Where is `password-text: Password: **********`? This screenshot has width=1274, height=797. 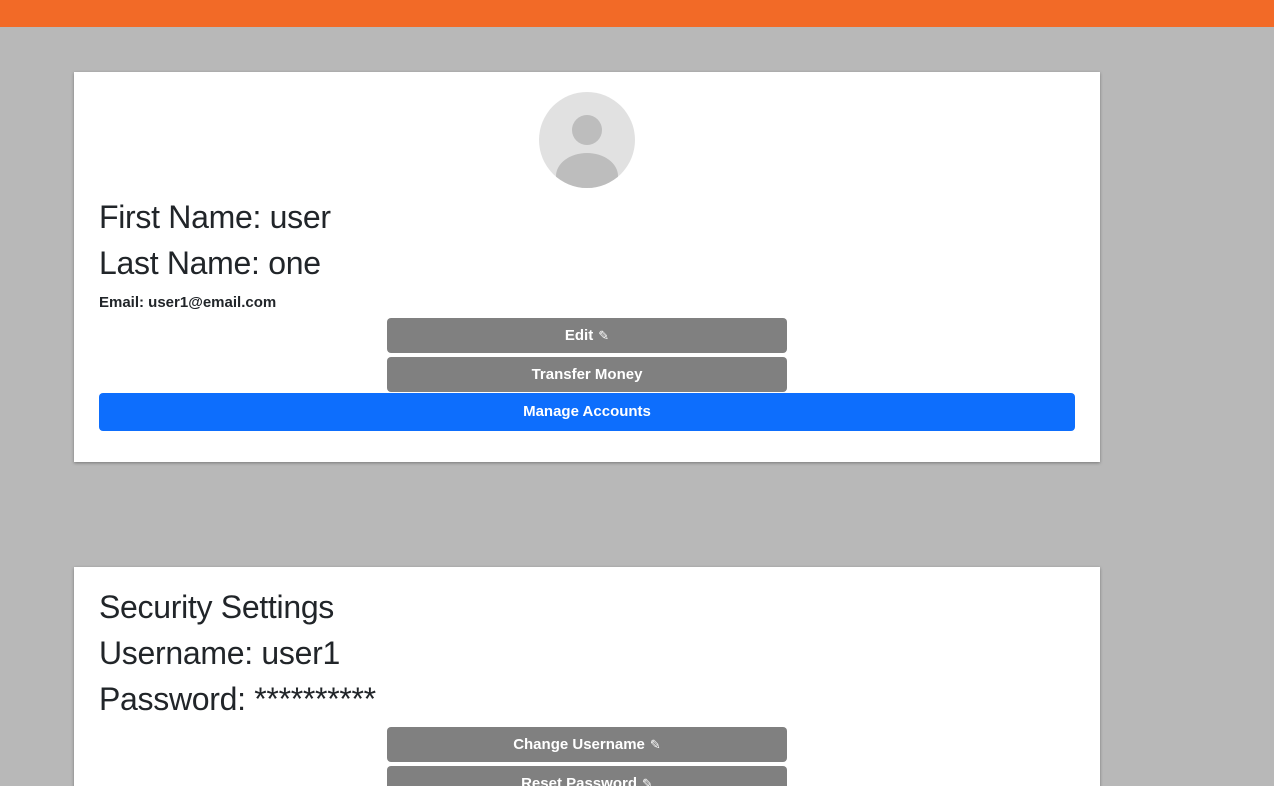 password-text: Password: ********** is located at coordinates (237, 699).